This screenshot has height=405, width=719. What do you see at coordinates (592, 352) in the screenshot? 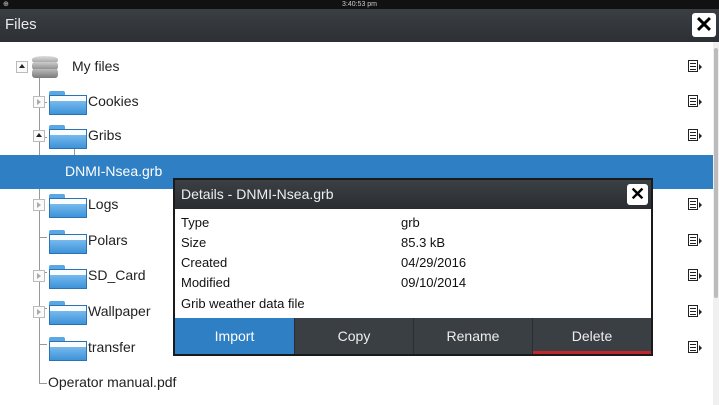
I see `delete-accent-bar` at bounding box center [592, 352].